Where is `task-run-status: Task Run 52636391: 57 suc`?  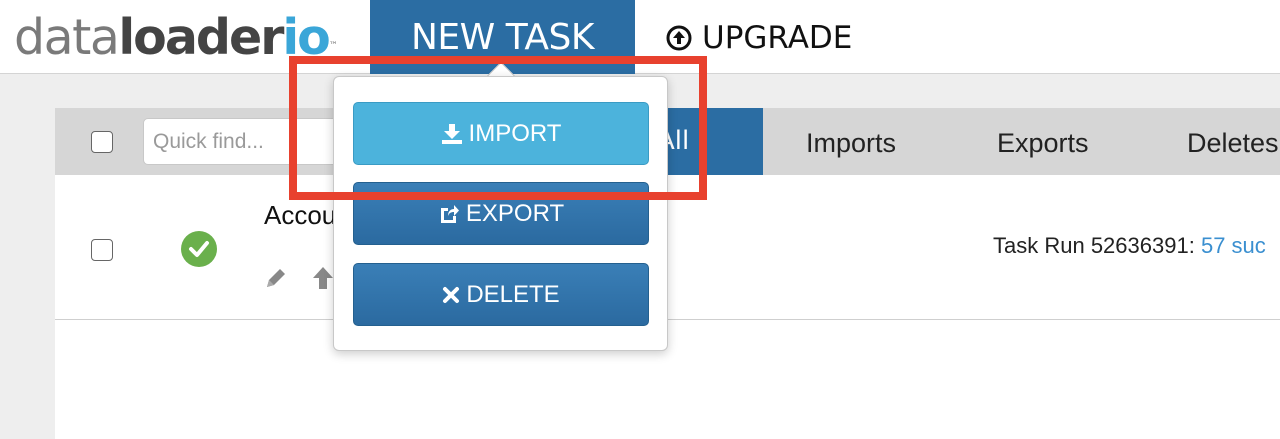
task-run-status: Task Run 52636391: 57 suc is located at coordinates (1129, 246).